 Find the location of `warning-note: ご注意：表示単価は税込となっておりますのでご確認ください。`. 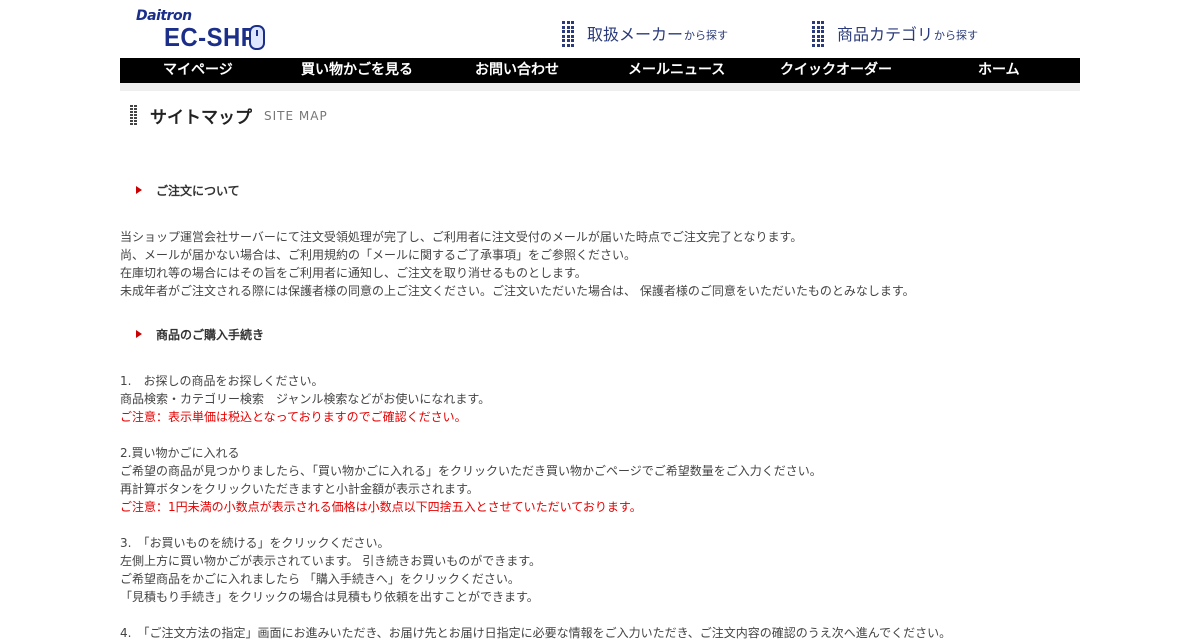

warning-note: ご注意：表示単価は税込となっておりますのでご確認ください。 is located at coordinates (293, 417).